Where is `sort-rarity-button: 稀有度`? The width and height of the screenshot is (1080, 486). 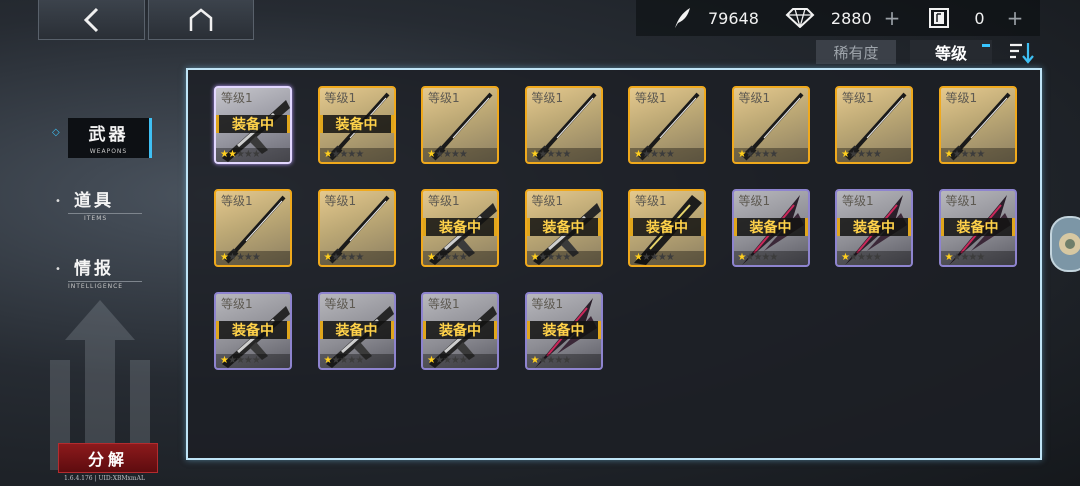 sort-rarity-button: 稀有度 is located at coordinates (856, 52).